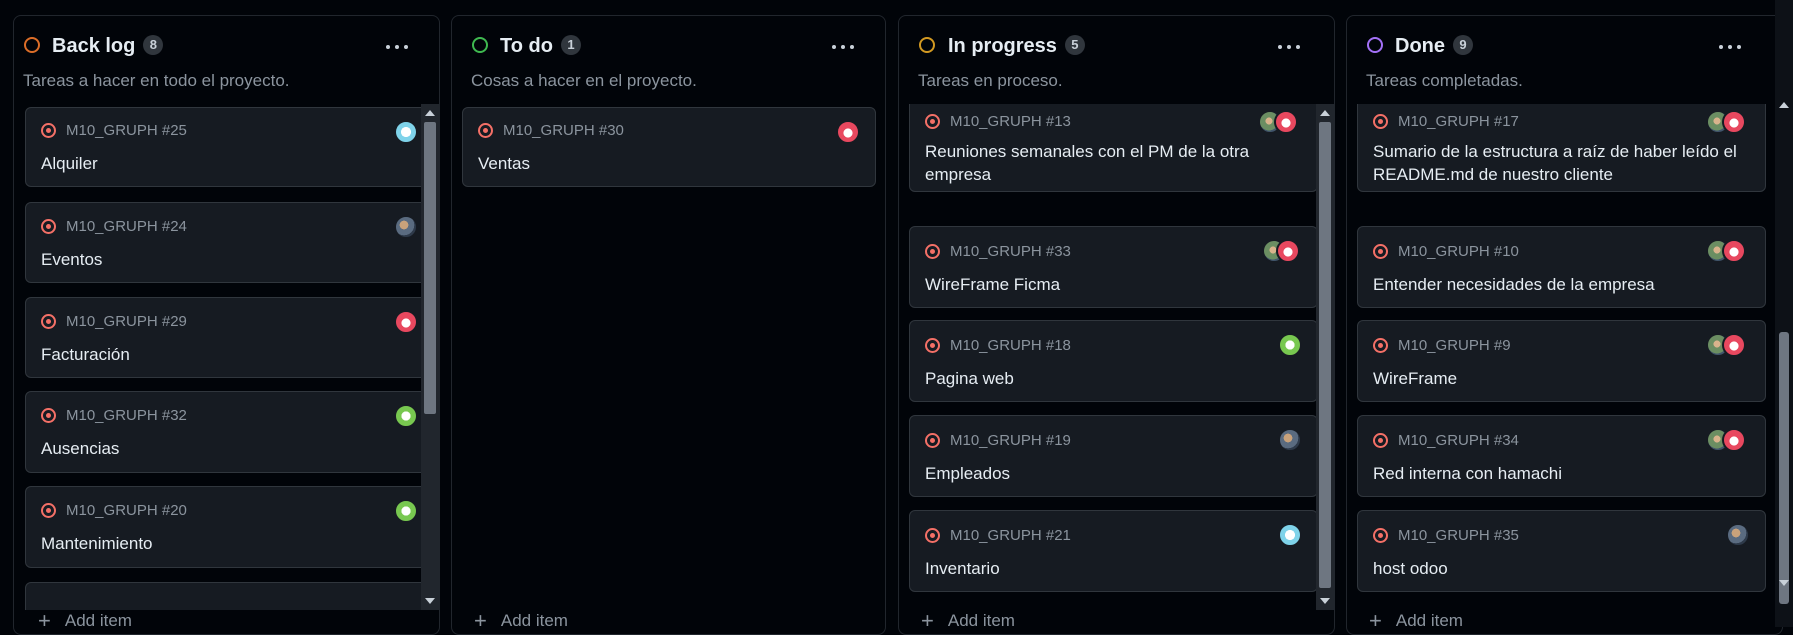 The height and width of the screenshot is (635, 1793). What do you see at coordinates (229, 354) in the screenshot?
I see `issue-title: Facturación` at bounding box center [229, 354].